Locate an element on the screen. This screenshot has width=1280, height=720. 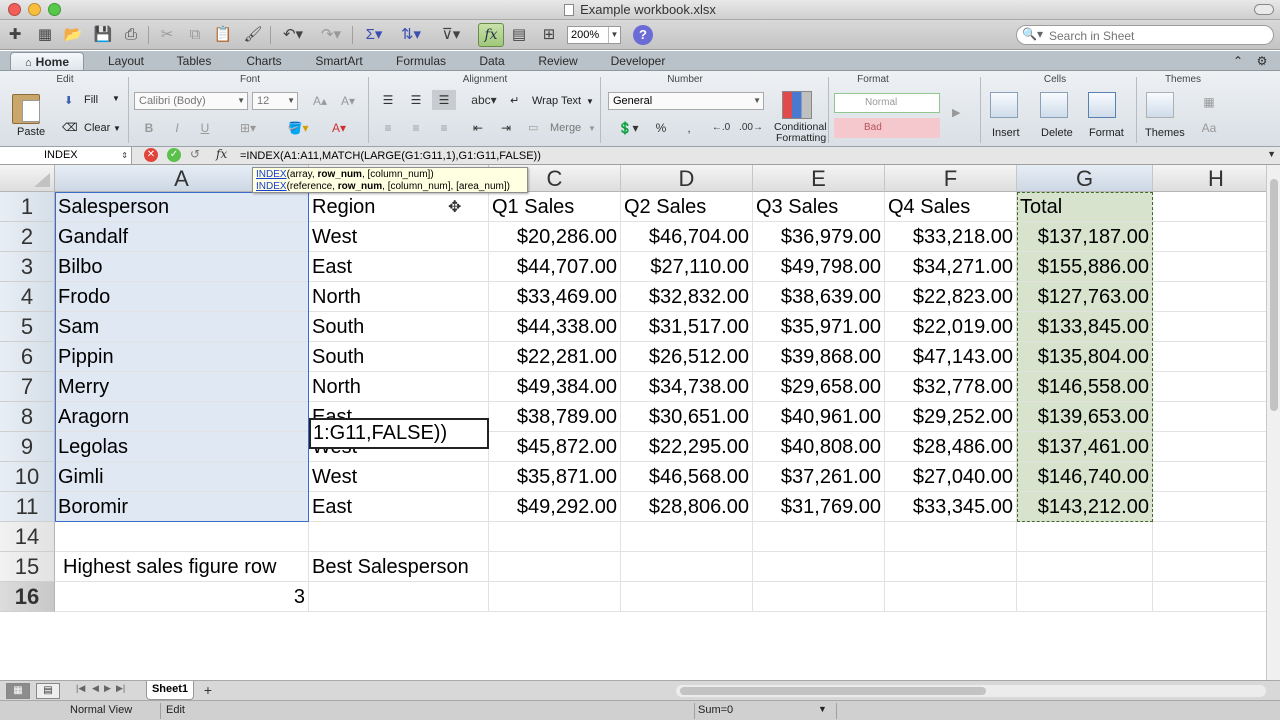
tab-review: Review is located at coordinates (558, 61).